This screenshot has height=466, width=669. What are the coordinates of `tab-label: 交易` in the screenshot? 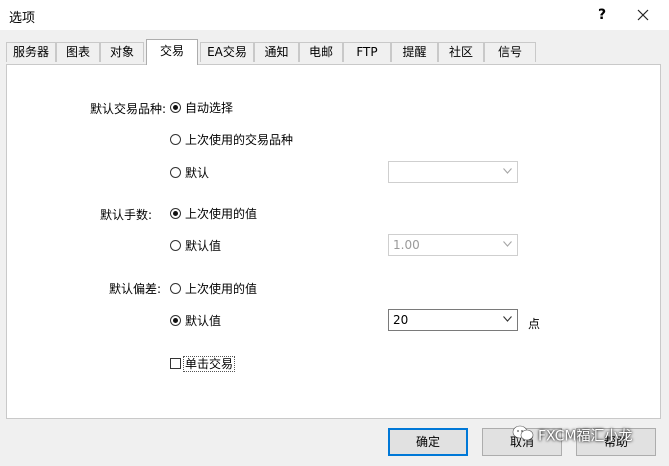 It's located at (171, 51).